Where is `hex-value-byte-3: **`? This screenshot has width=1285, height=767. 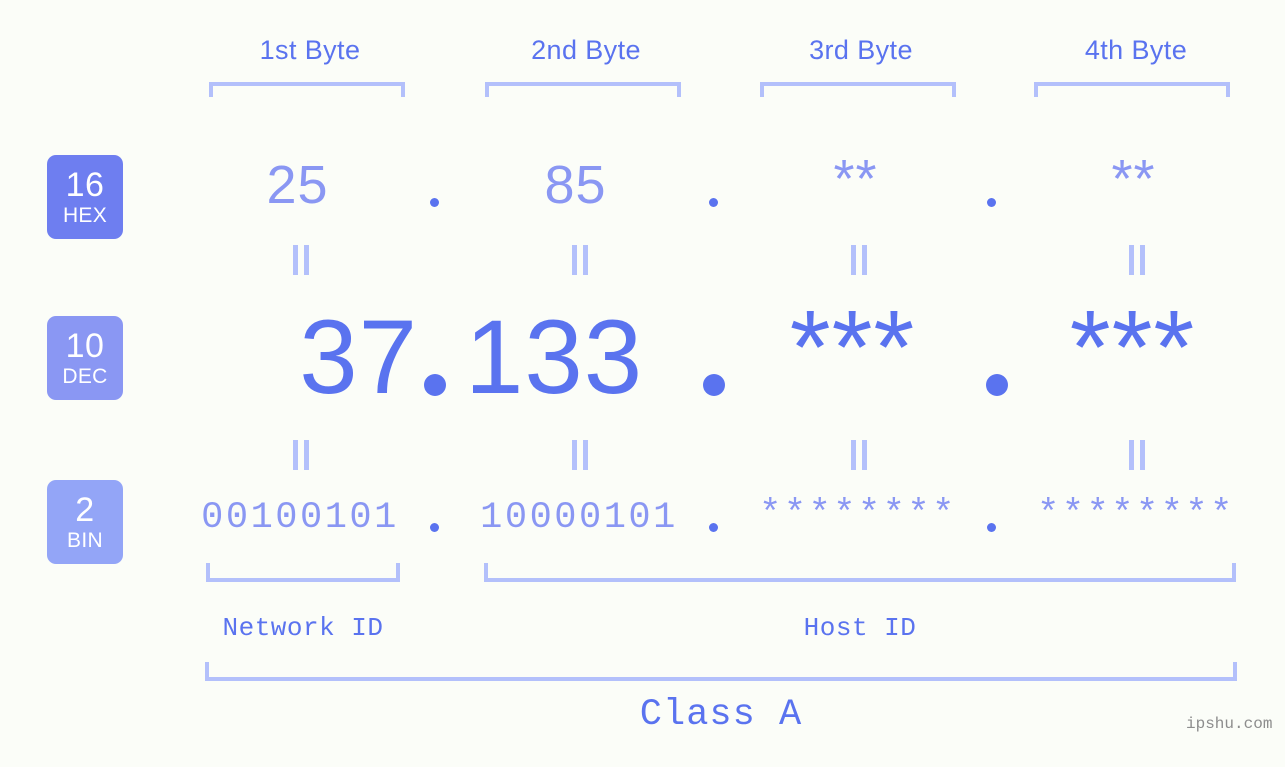
hex-value-byte-3: ** is located at coordinates (855, 179).